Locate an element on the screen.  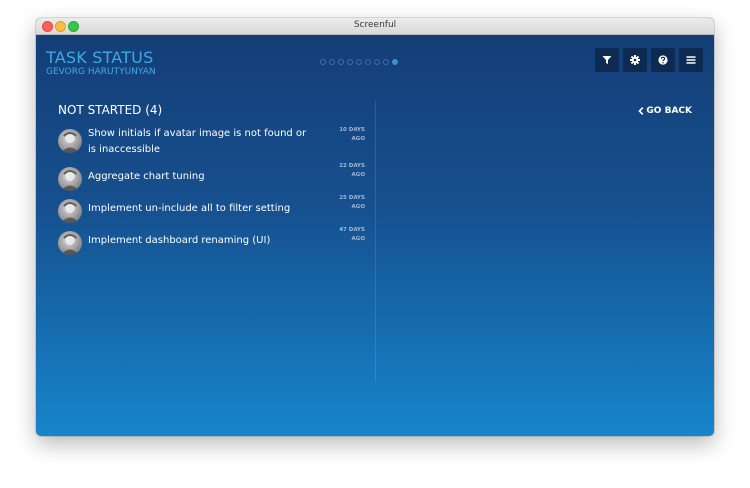
page-subtitle: GEVORG HARUTYUNYAN is located at coordinates (101, 72).